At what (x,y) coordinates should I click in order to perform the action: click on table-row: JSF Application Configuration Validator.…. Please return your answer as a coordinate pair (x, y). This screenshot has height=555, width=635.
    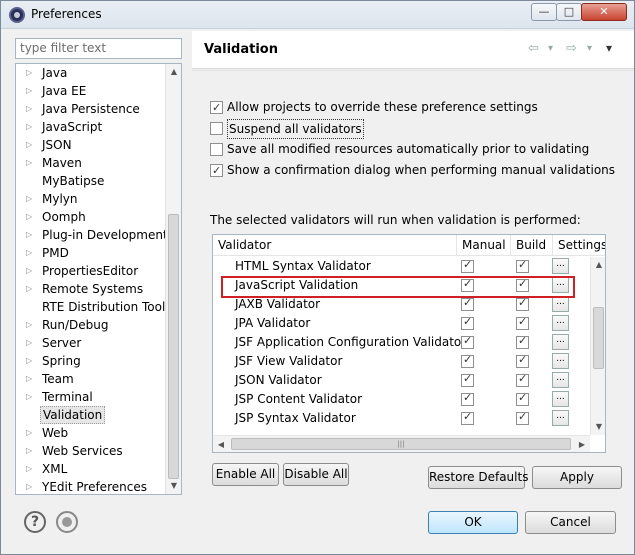
    Looking at the image, I should click on (402, 342).